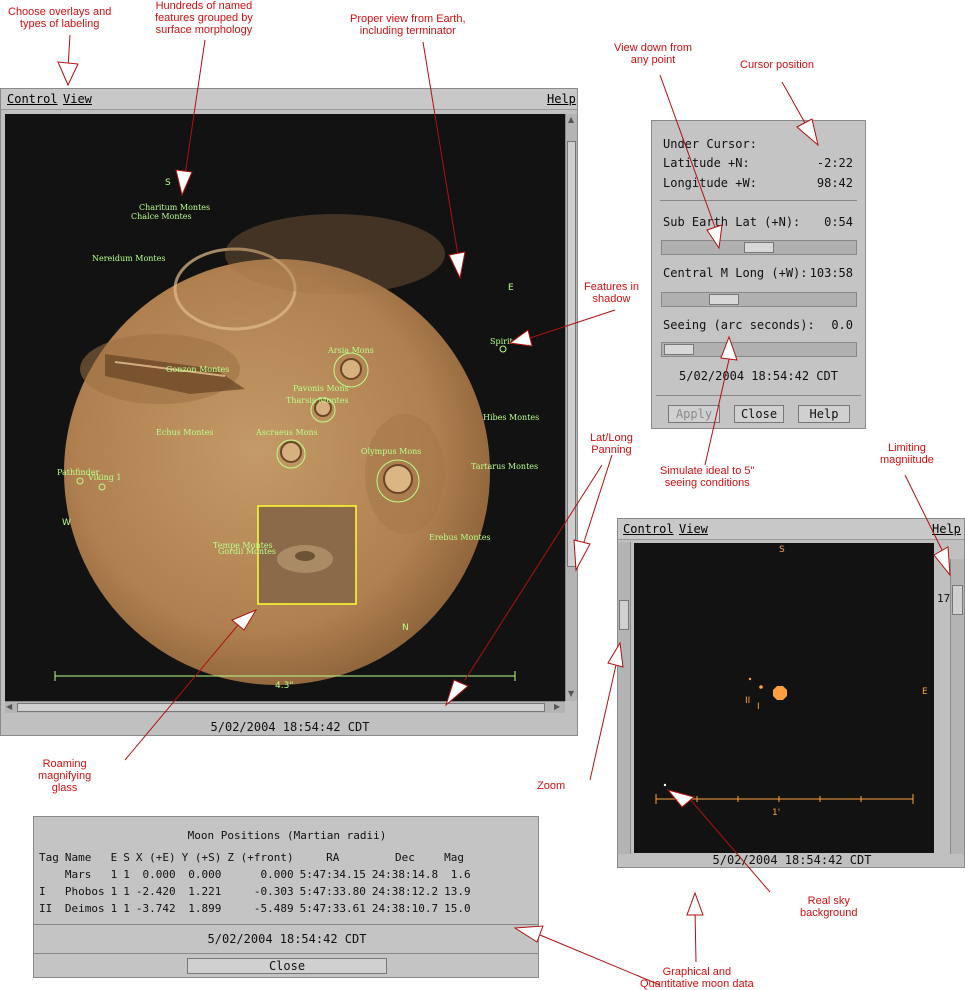  I want to click on feature-label: Spirit, so click(501, 341).